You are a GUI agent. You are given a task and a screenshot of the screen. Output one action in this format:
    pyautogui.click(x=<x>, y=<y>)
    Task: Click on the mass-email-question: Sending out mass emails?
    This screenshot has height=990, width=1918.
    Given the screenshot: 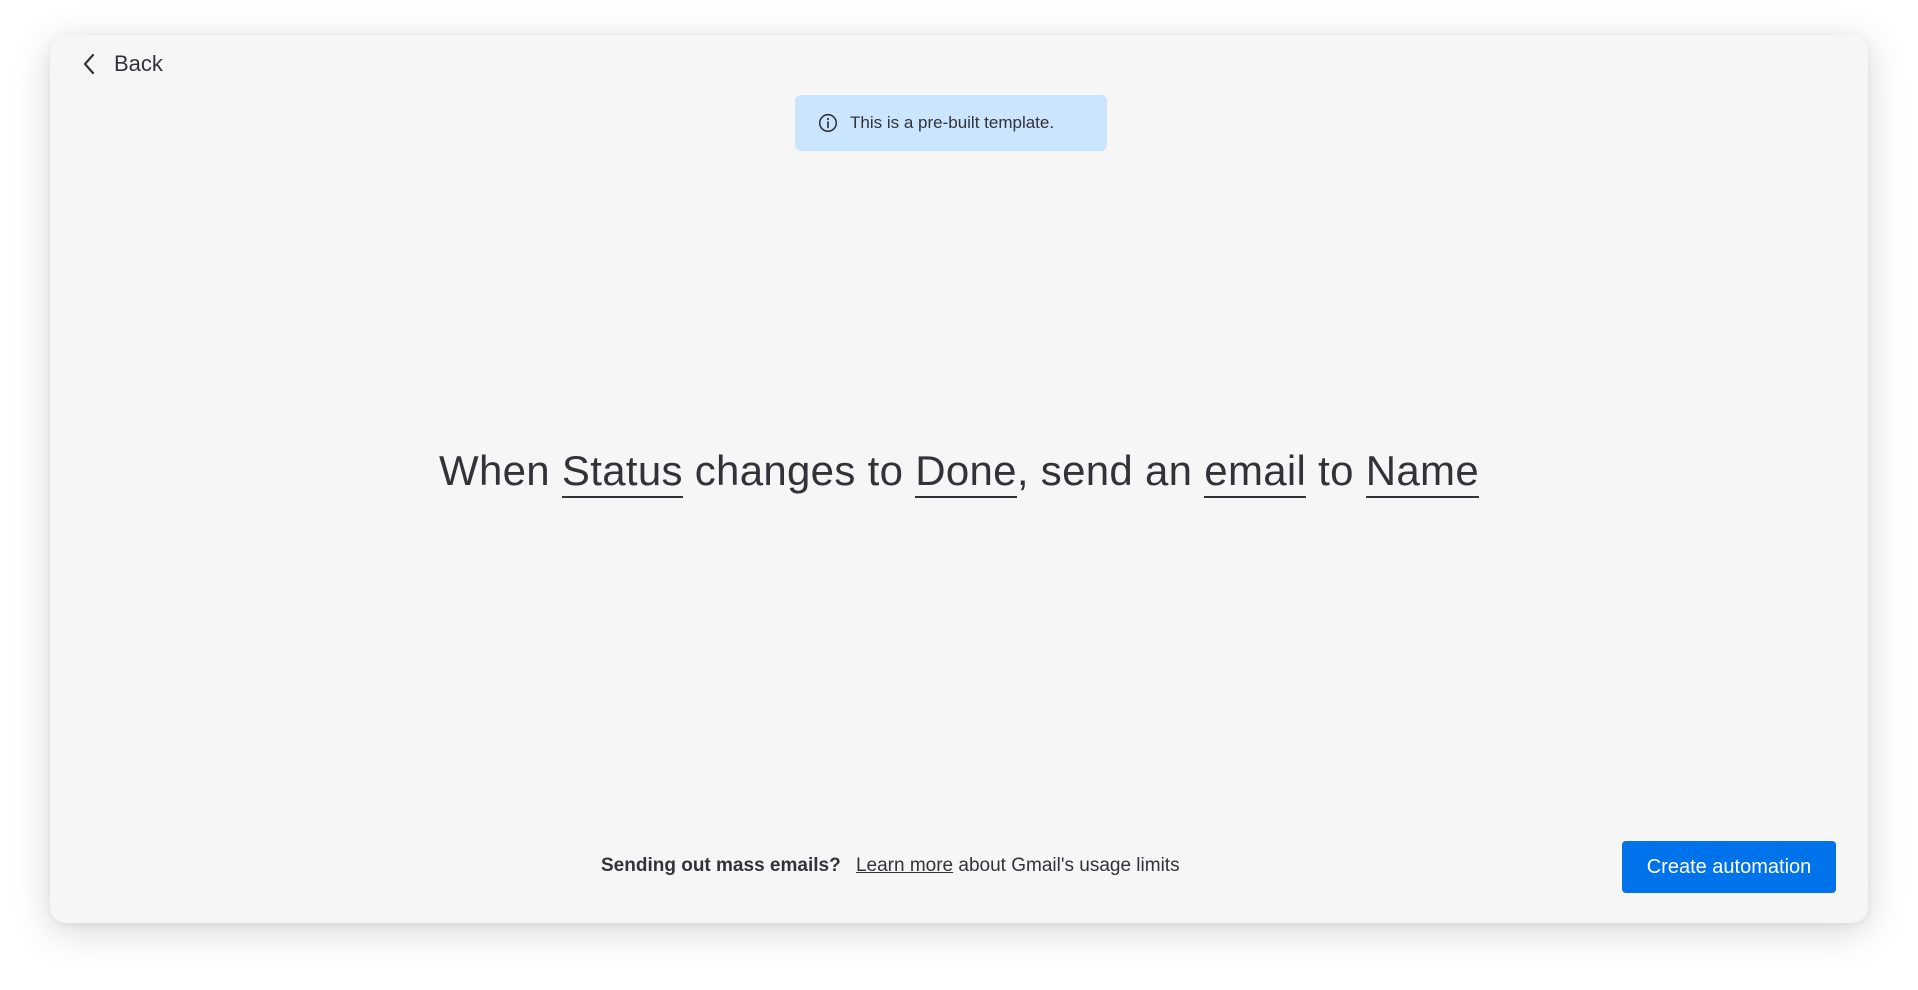 What is the action you would take?
    pyautogui.click(x=721, y=865)
    